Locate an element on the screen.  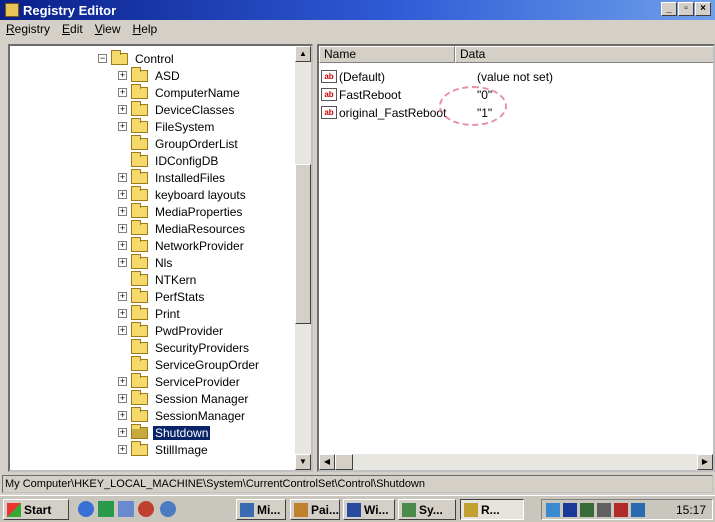
clock: 15:17 is located at coordinates (691, 510).